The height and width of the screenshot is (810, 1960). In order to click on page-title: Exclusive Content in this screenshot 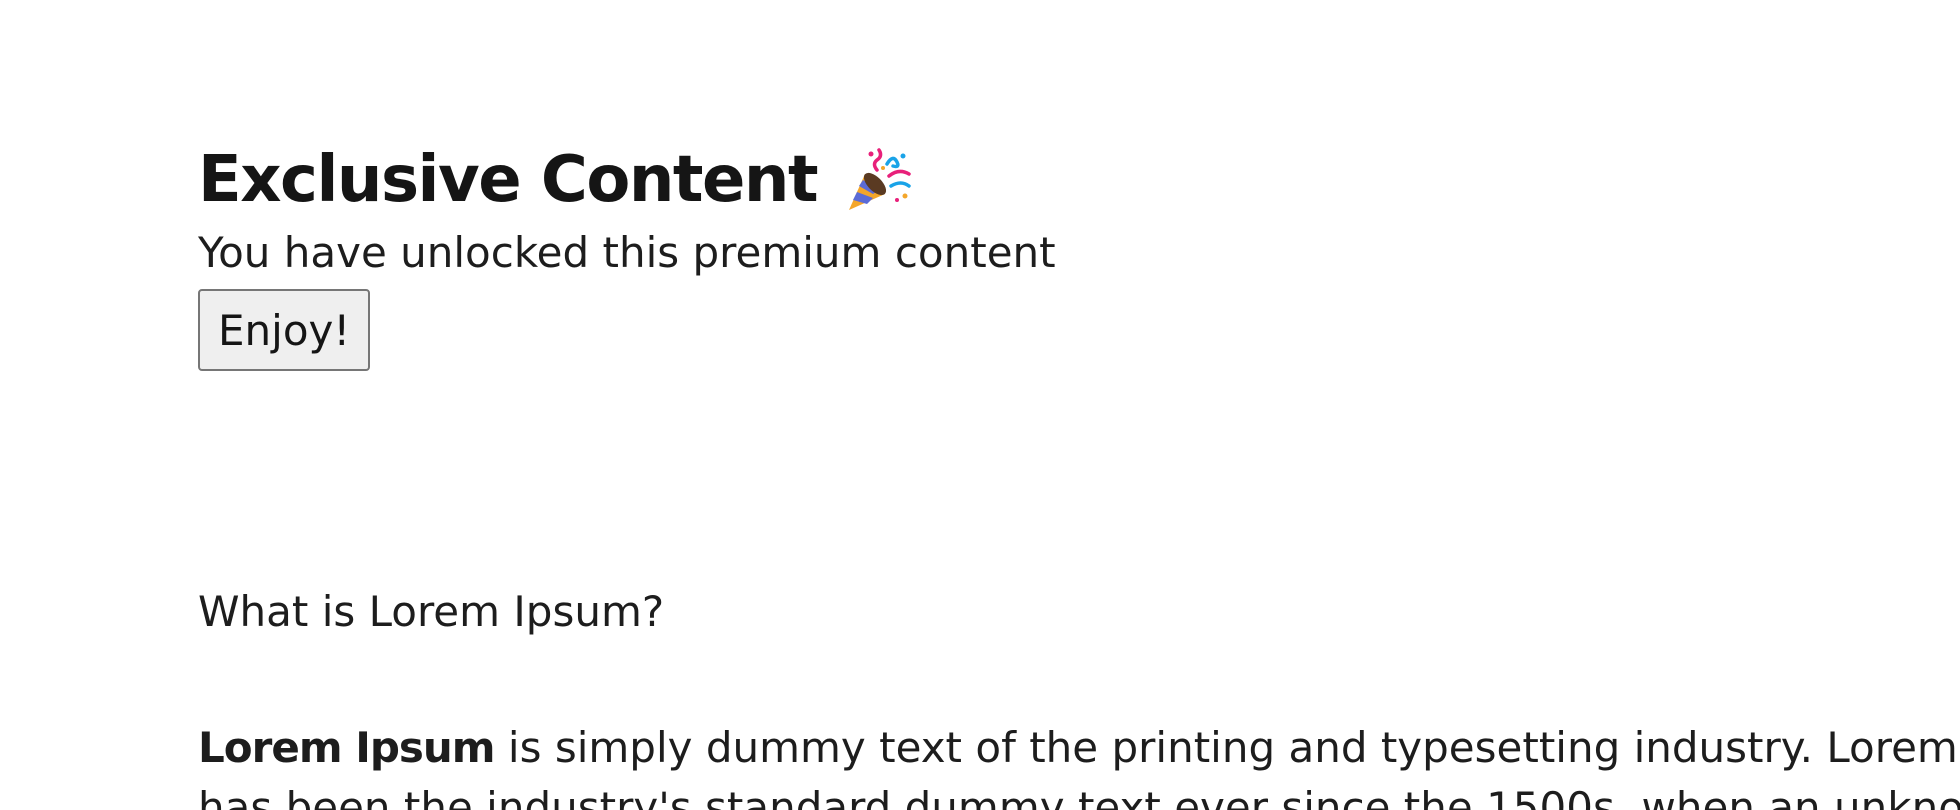, I will do `click(508, 180)`.